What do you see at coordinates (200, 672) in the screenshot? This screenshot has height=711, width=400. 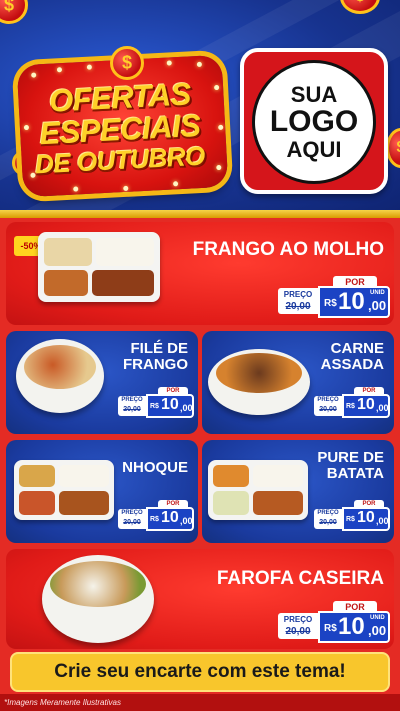 I see `cta-banner: Crie seu encarte com este tema!` at bounding box center [200, 672].